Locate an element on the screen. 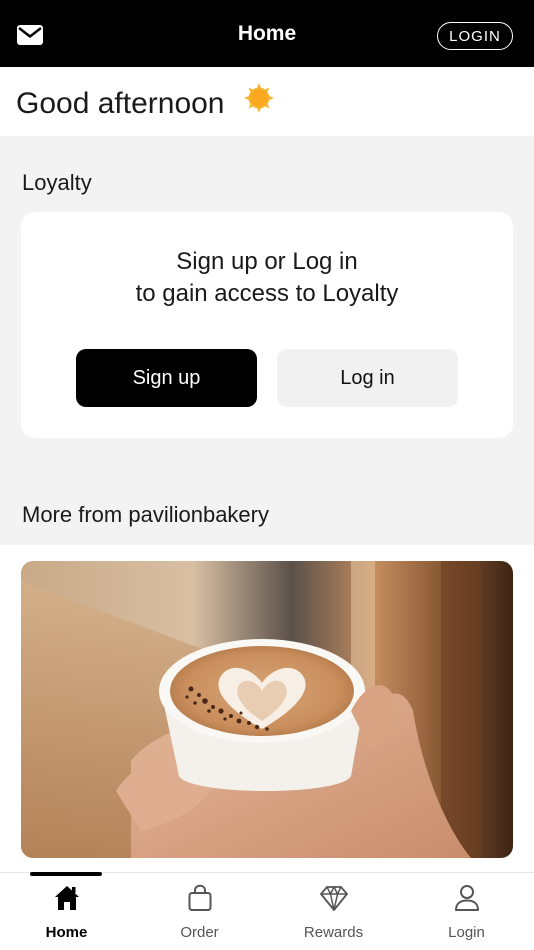 This screenshot has height=950, width=534. tab-order: Order is located at coordinates (199, 911).